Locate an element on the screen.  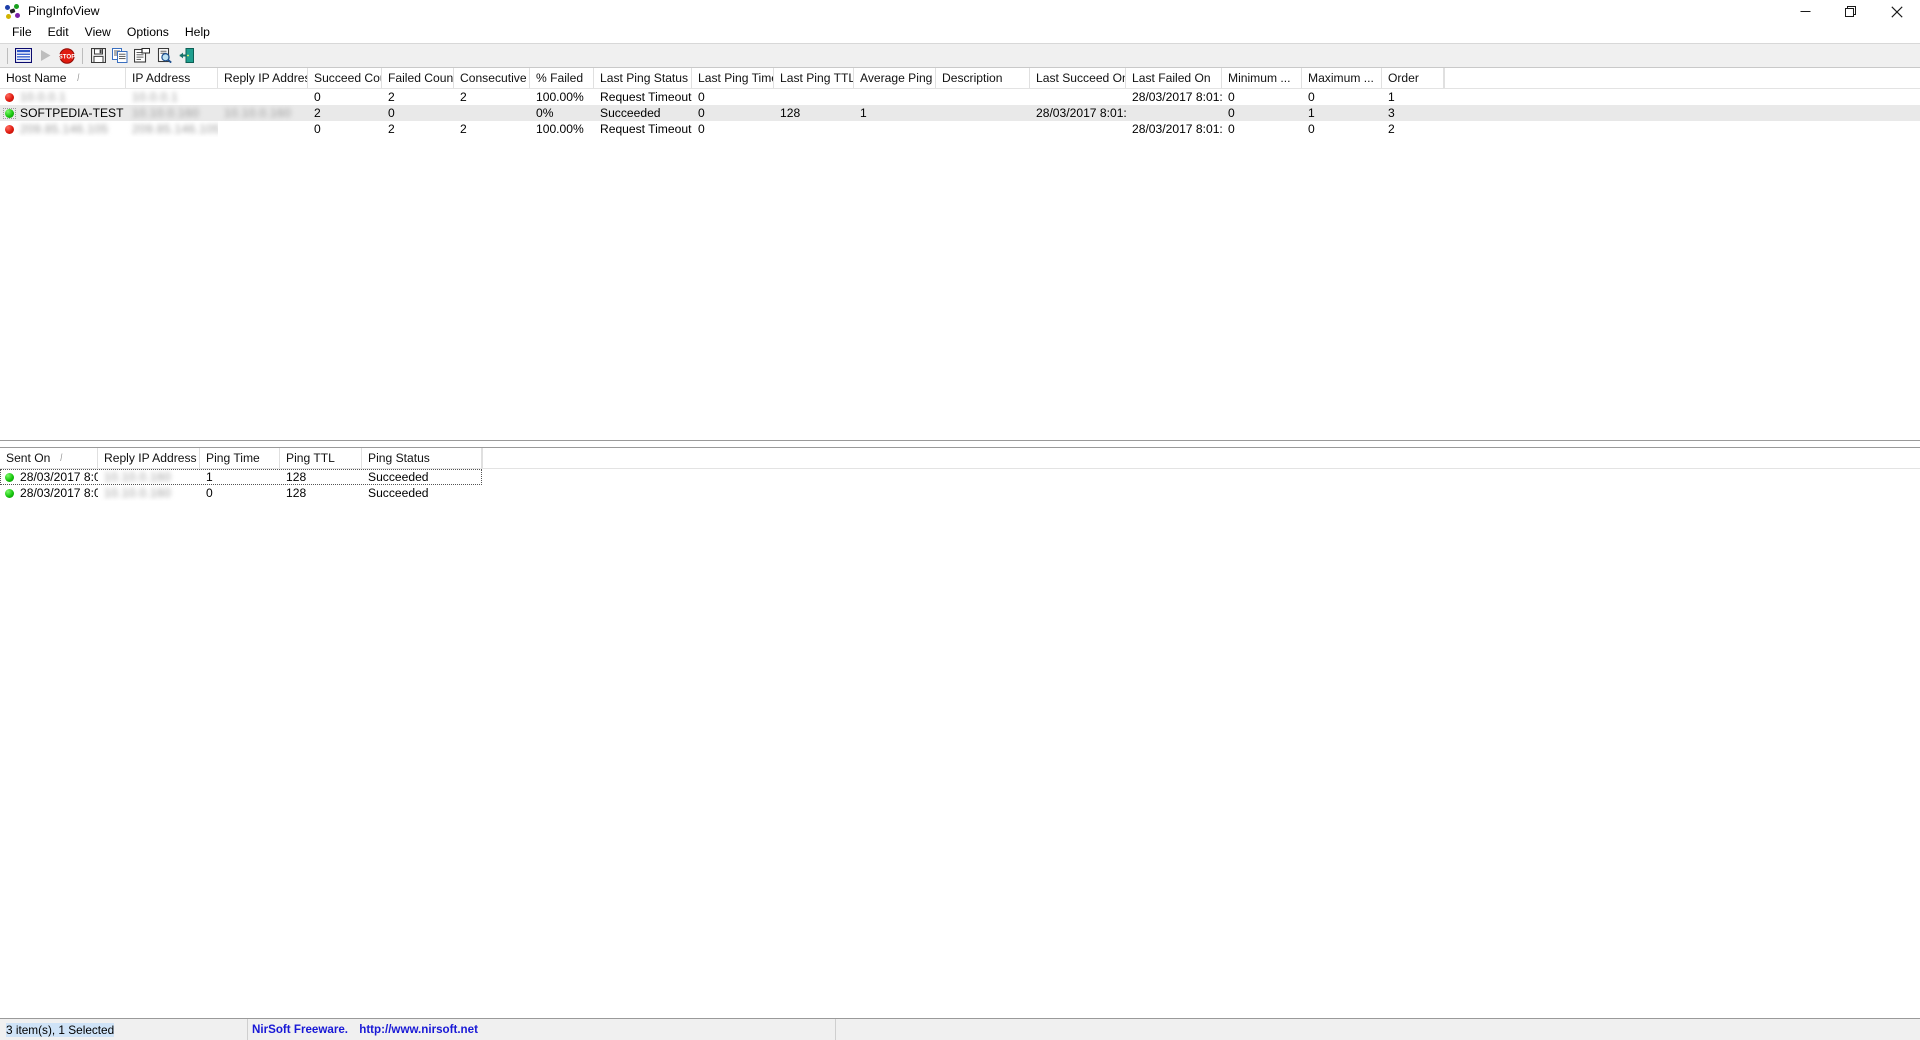
column-header-host-name: Host Name / is located at coordinates (63, 78).